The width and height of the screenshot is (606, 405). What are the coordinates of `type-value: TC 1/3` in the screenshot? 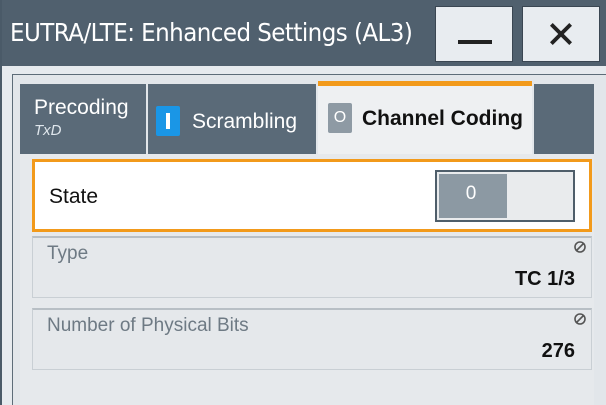 It's located at (544, 279).